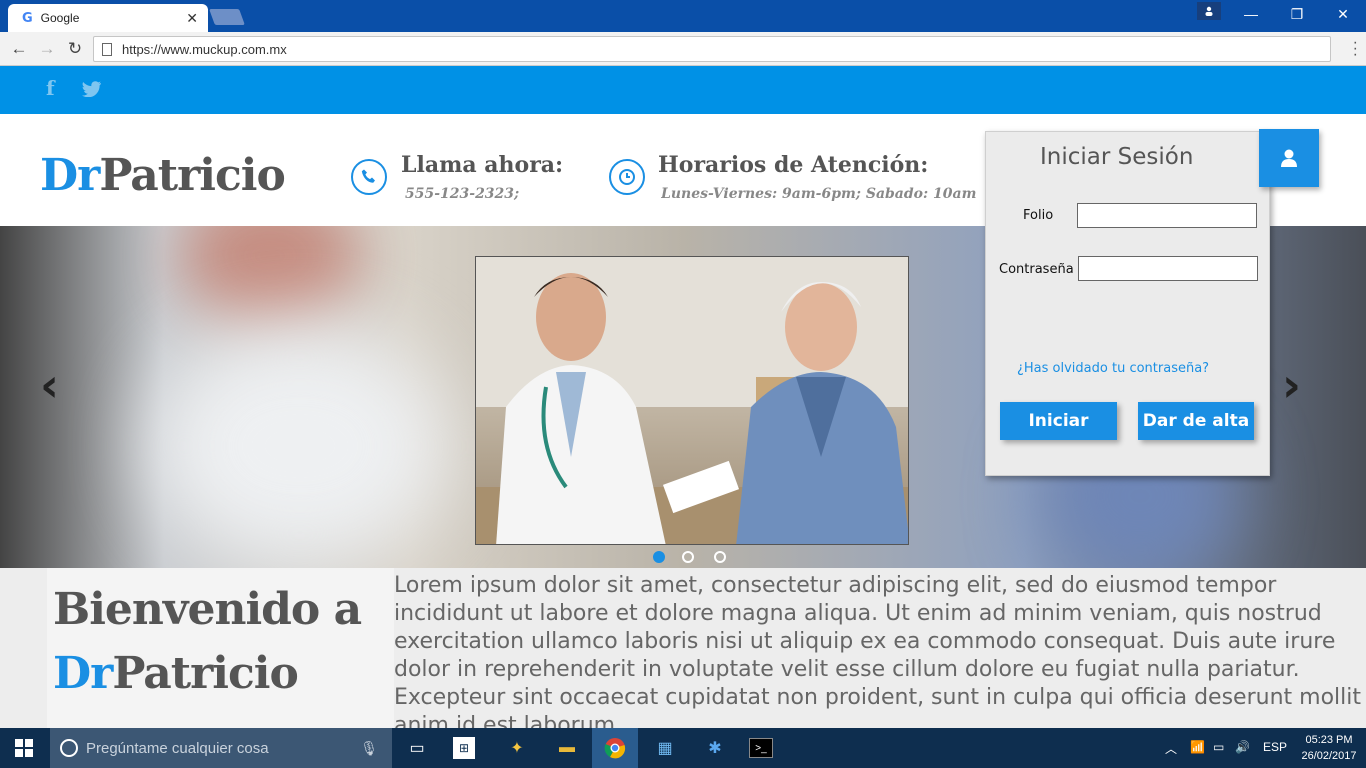 The width and height of the screenshot is (1366, 768). Describe the element at coordinates (1329, 756) in the screenshot. I see `clock-date: 26/02/2017` at that location.